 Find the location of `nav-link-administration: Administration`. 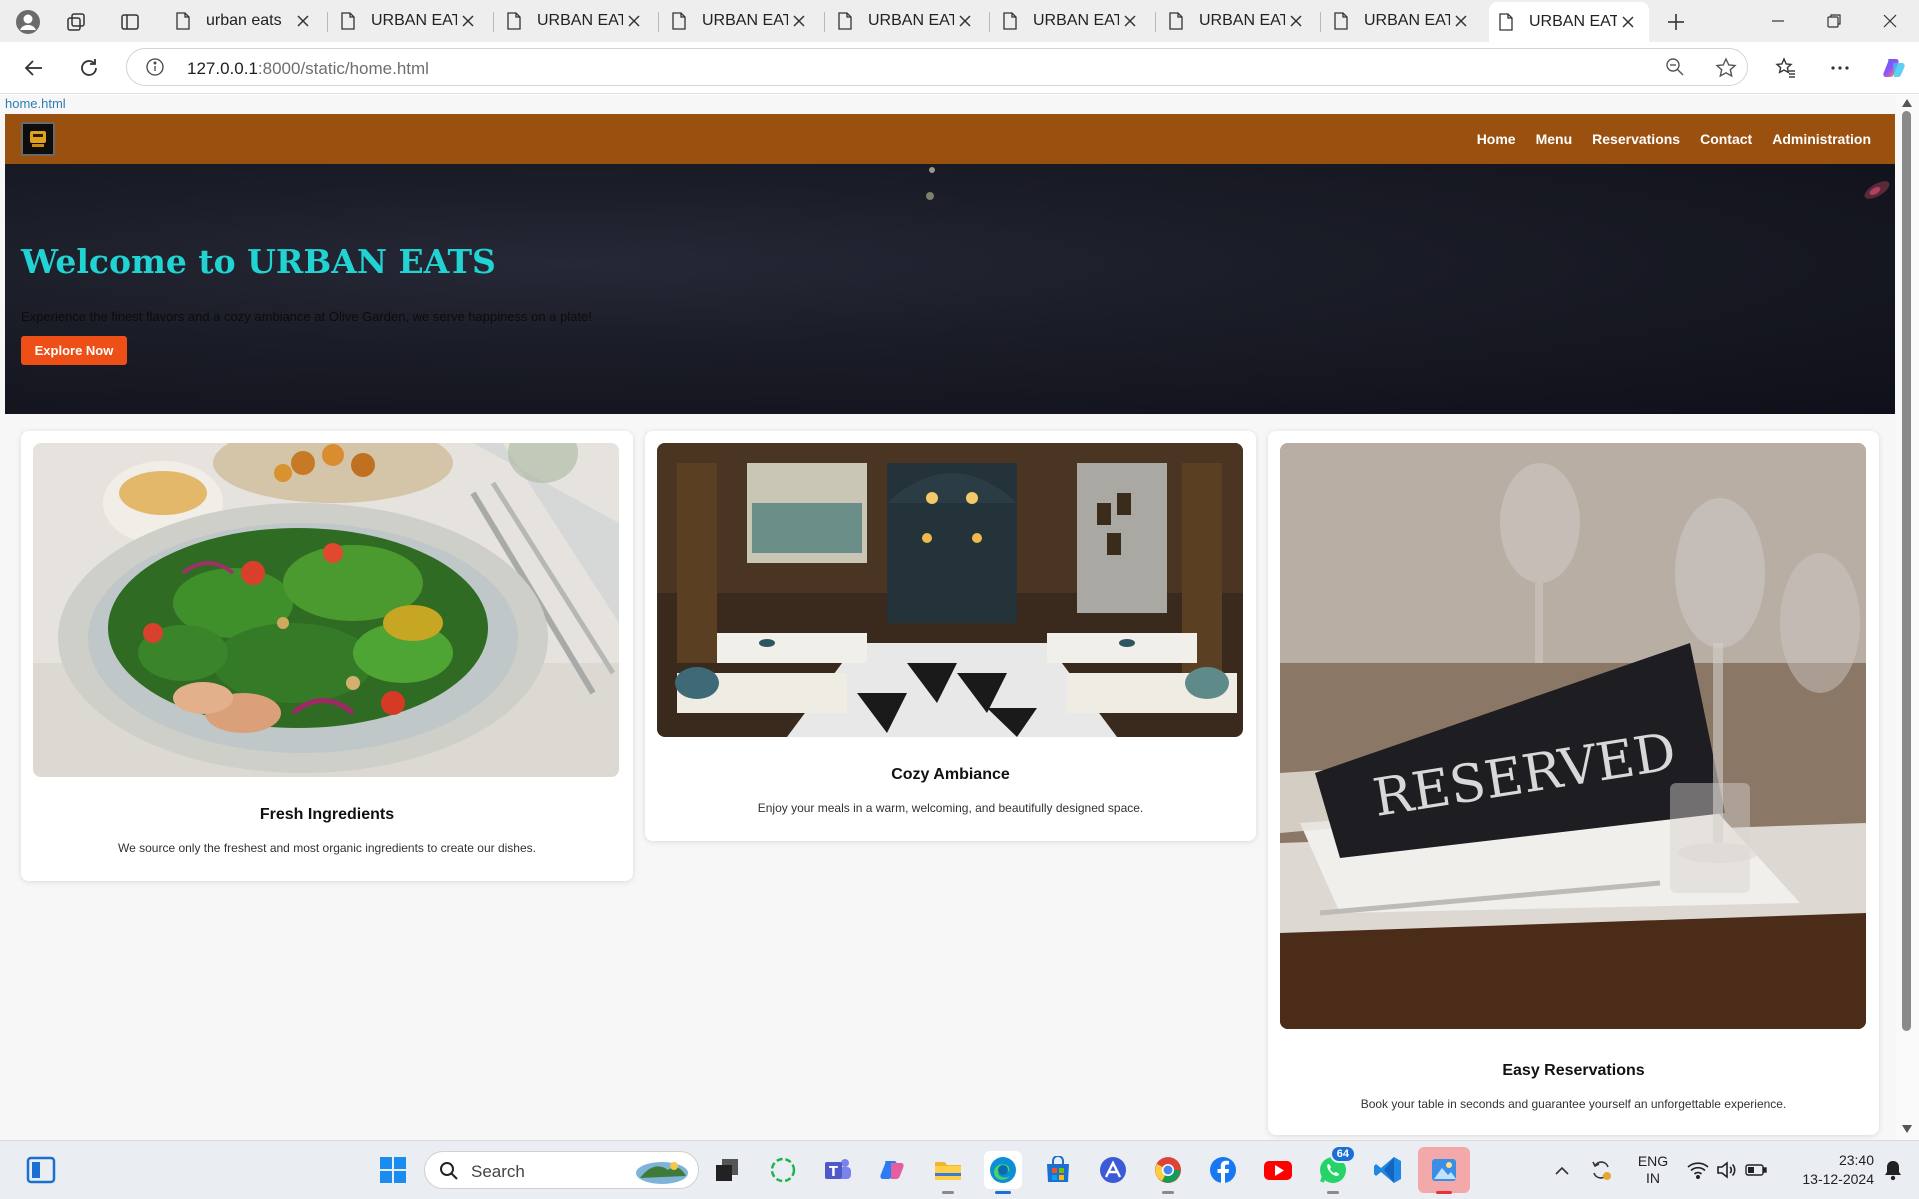

nav-link-administration: Administration is located at coordinates (1821, 139).